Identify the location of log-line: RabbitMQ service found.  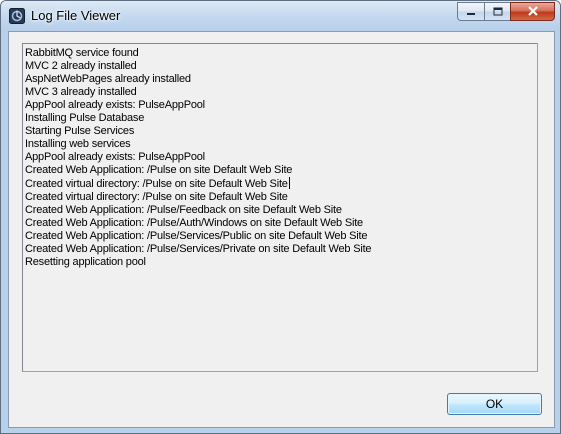
(82, 53).